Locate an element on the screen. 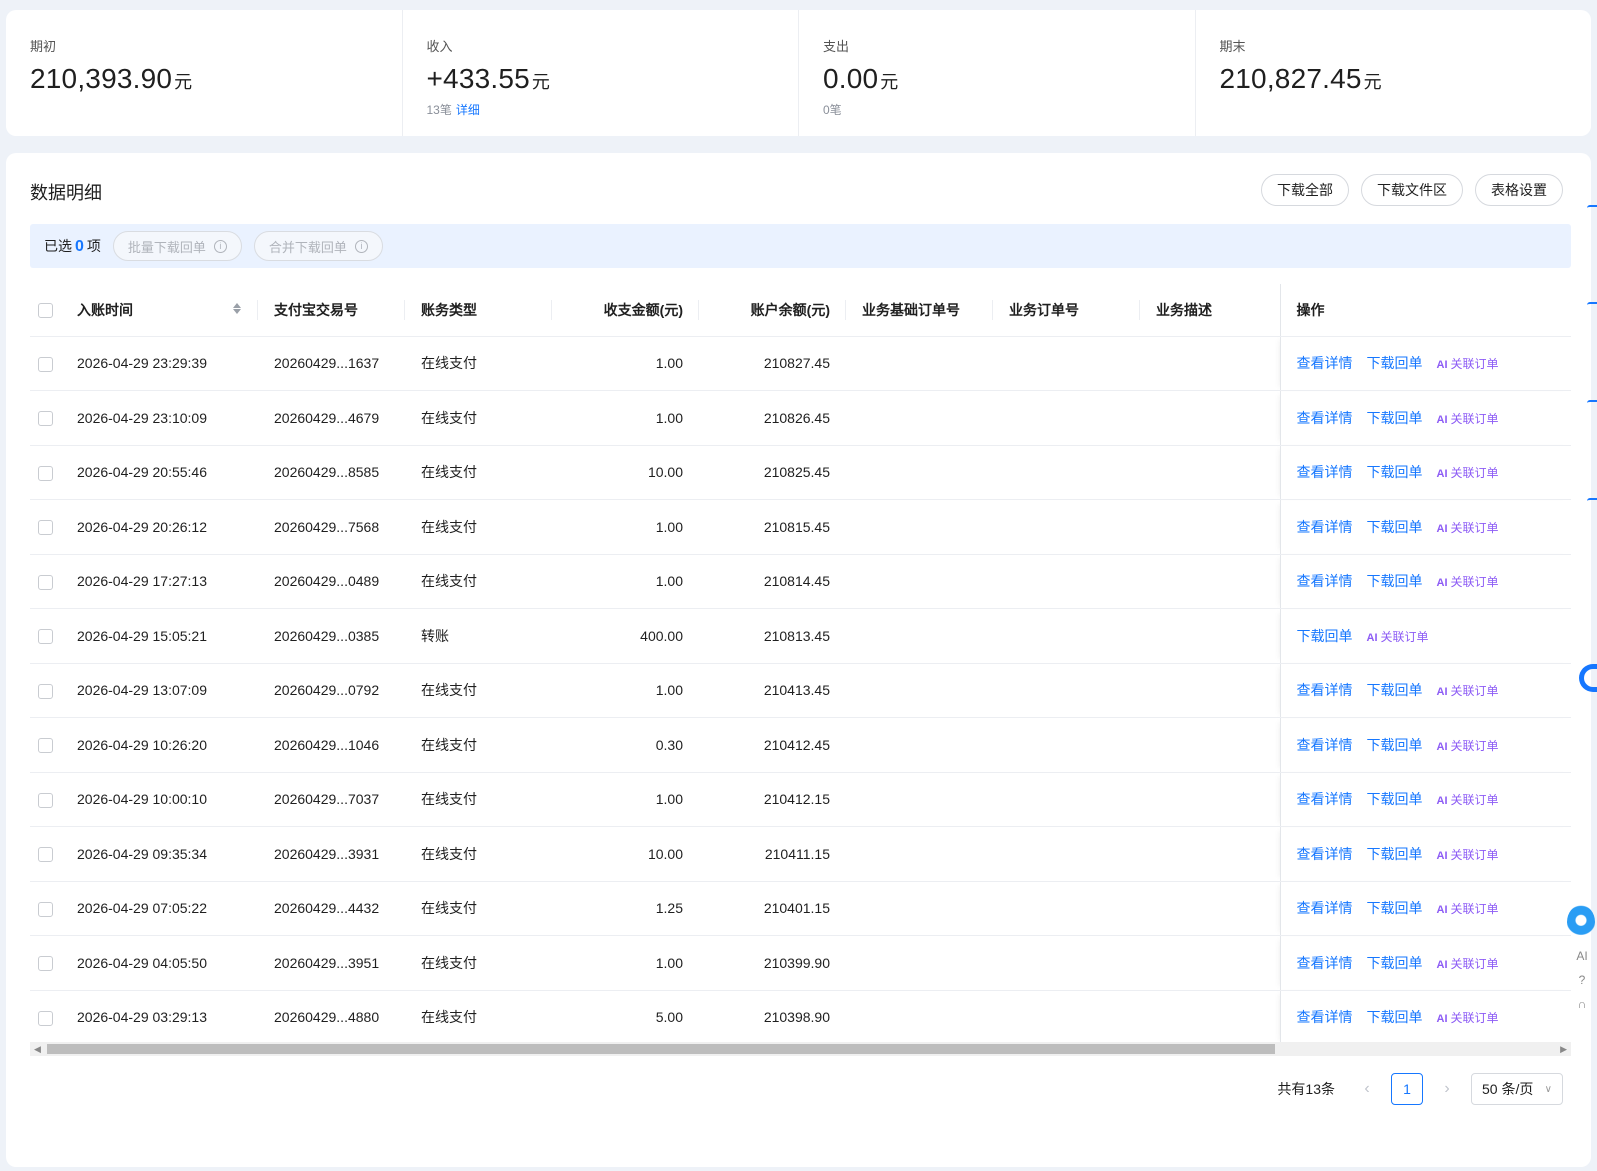 The width and height of the screenshot is (1597, 1171). select-all-checkbox is located at coordinates (45, 311).